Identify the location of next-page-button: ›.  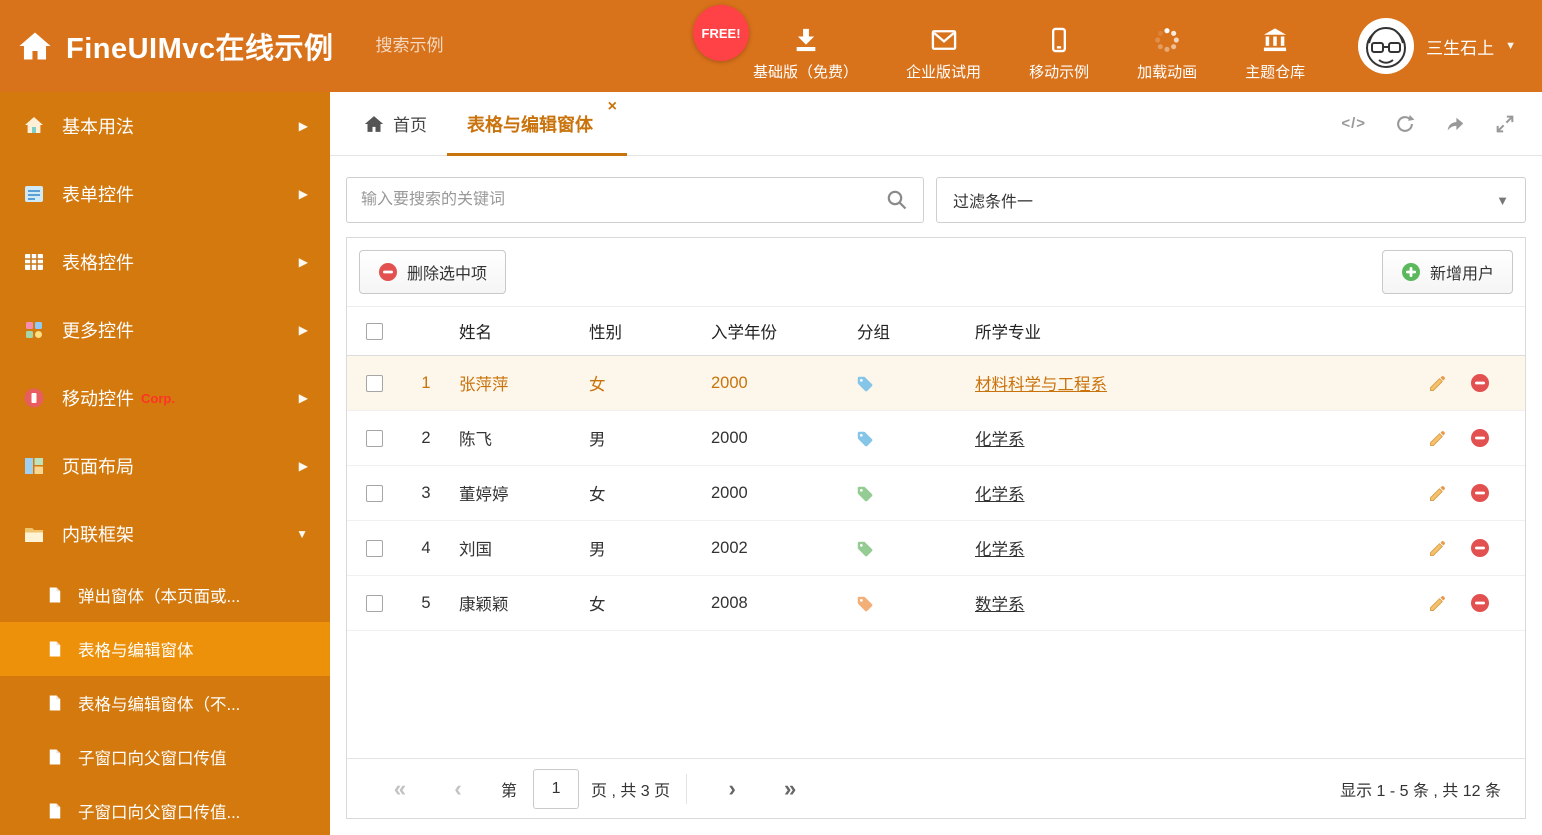
(732, 788).